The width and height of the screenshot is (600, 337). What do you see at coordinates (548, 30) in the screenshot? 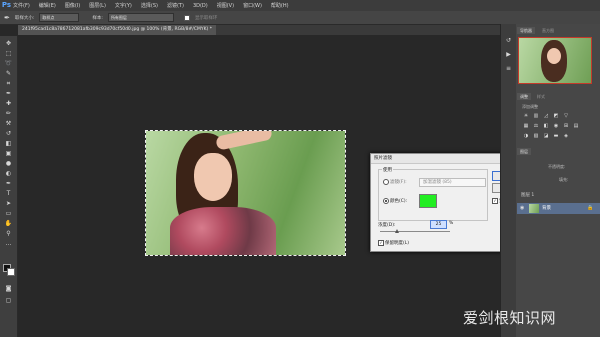
I see `tab-histogram: 直方图` at bounding box center [548, 30].